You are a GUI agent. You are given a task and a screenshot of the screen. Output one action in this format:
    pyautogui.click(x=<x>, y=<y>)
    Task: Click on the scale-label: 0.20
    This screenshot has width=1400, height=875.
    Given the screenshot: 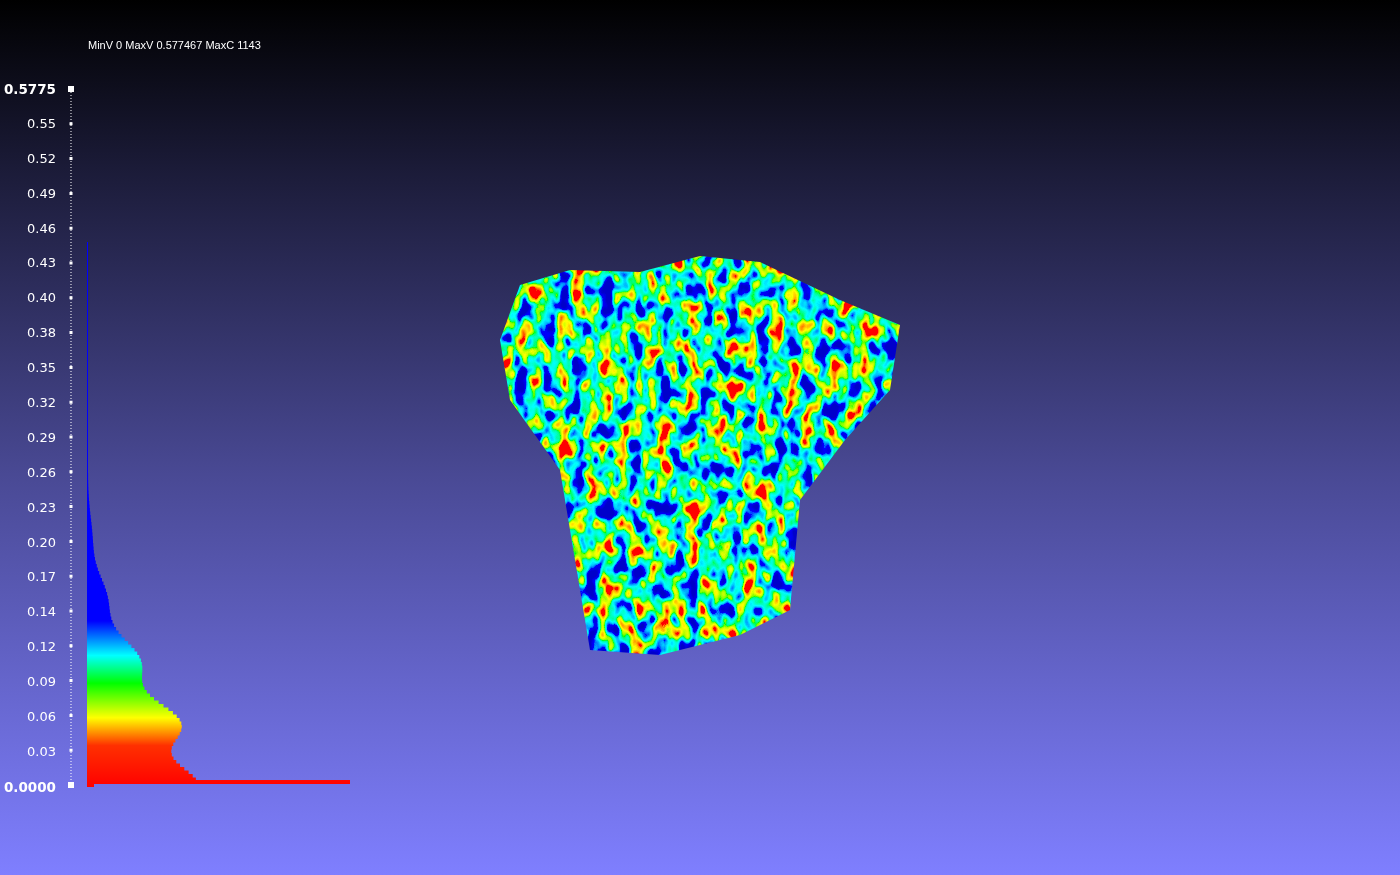 What is the action you would take?
    pyautogui.click(x=41, y=542)
    